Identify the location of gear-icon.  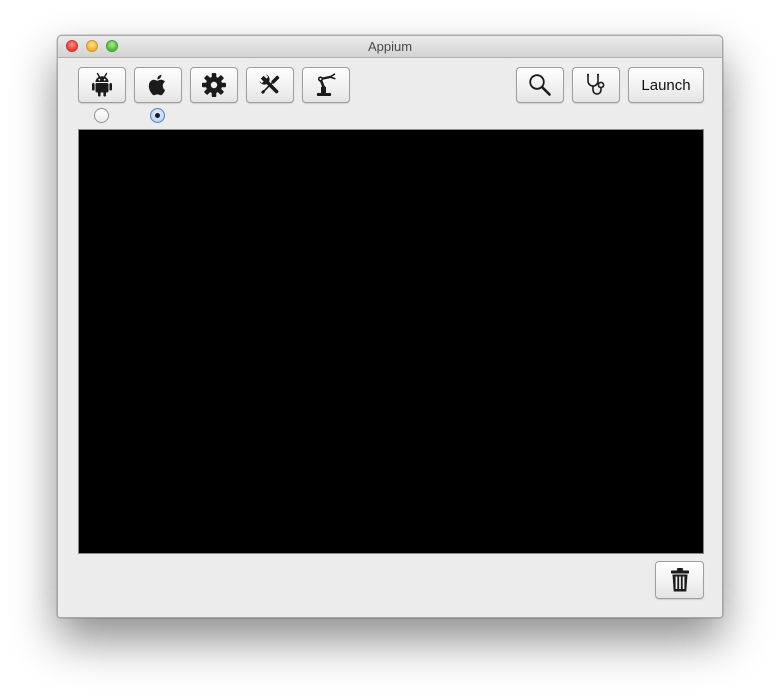
(214, 85).